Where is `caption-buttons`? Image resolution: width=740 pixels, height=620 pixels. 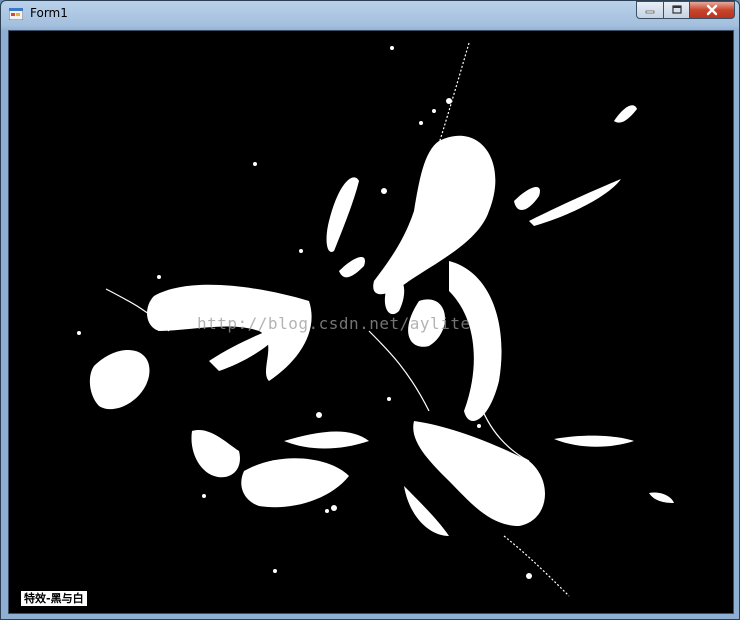
caption-buttons is located at coordinates (685, 10).